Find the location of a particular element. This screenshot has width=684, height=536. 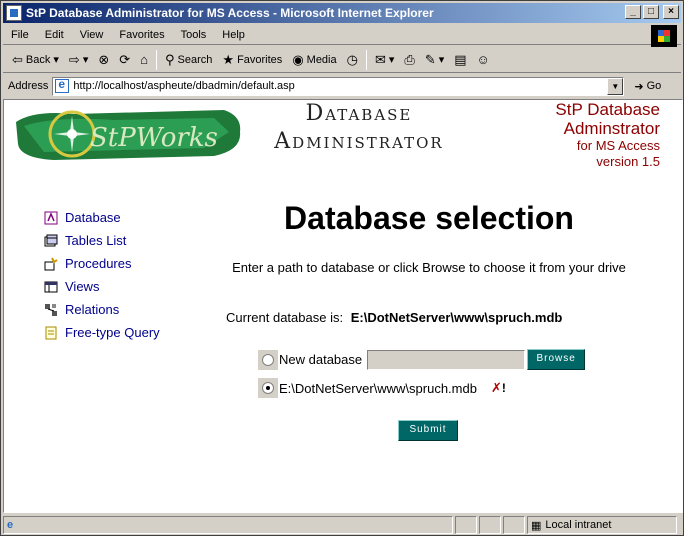

current-database-value: E:\DotNetServer\www\spruch.mdb is located at coordinates (456, 317).